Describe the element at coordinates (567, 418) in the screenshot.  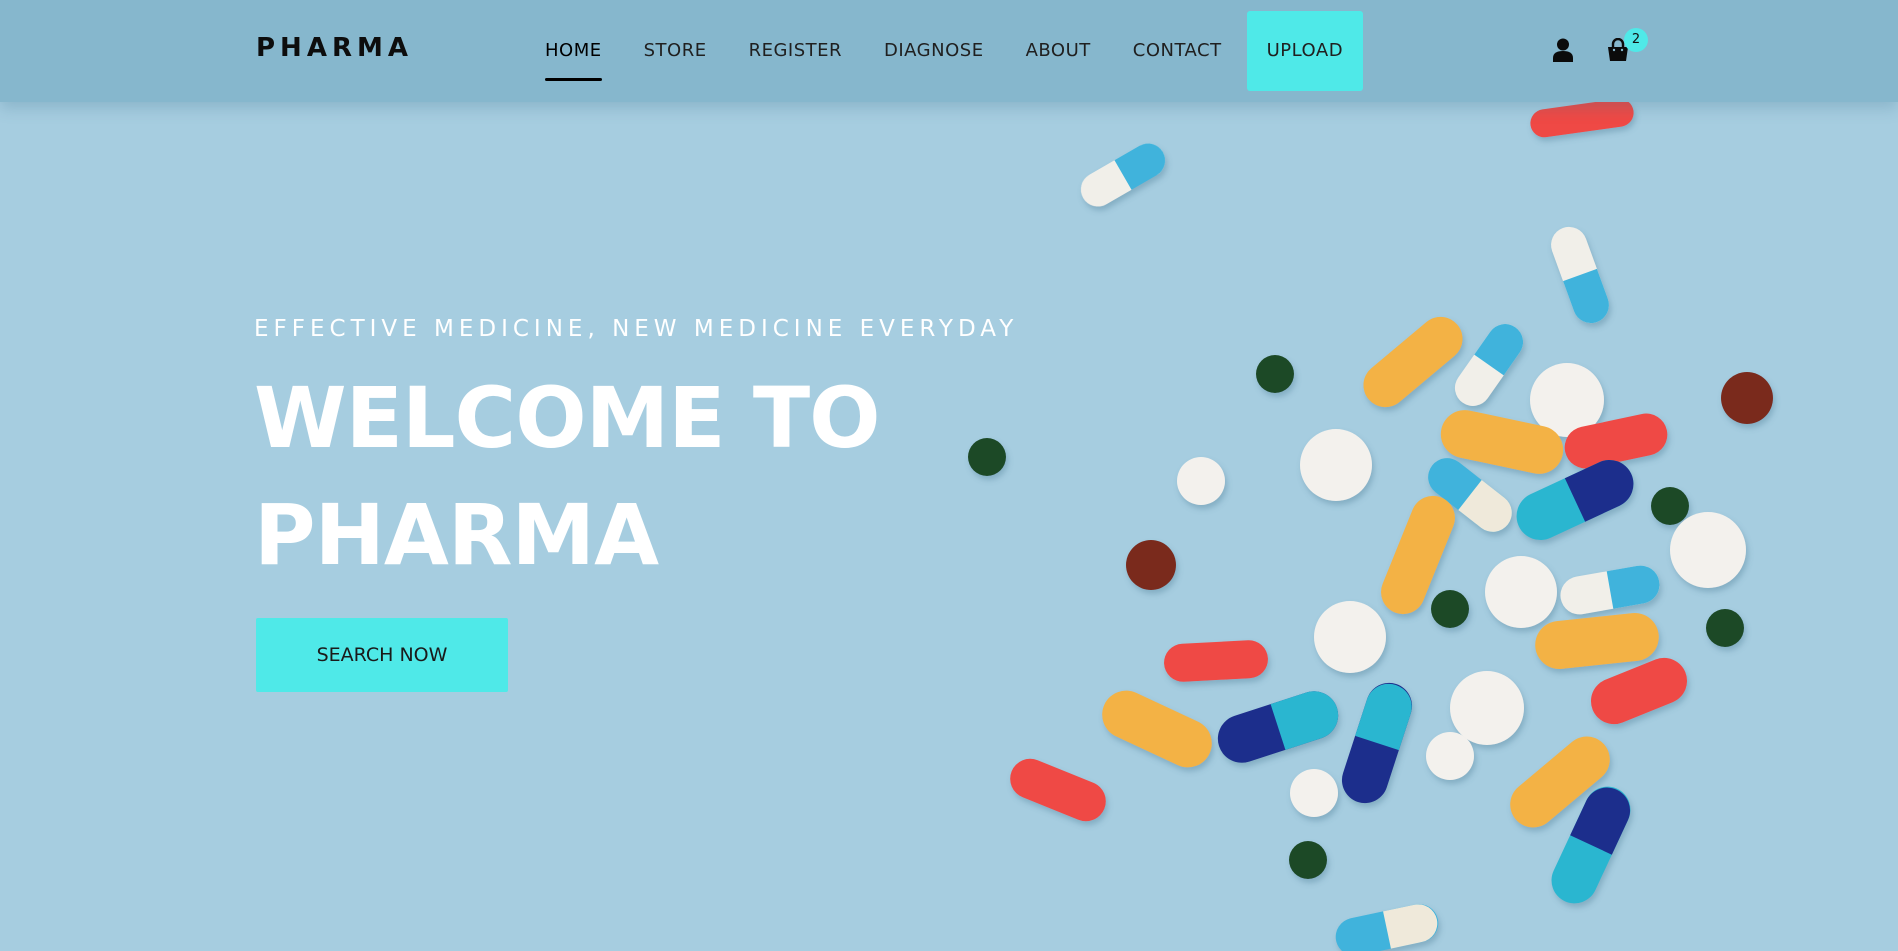
I see `hero-title-line1: WELCOME TO` at that location.